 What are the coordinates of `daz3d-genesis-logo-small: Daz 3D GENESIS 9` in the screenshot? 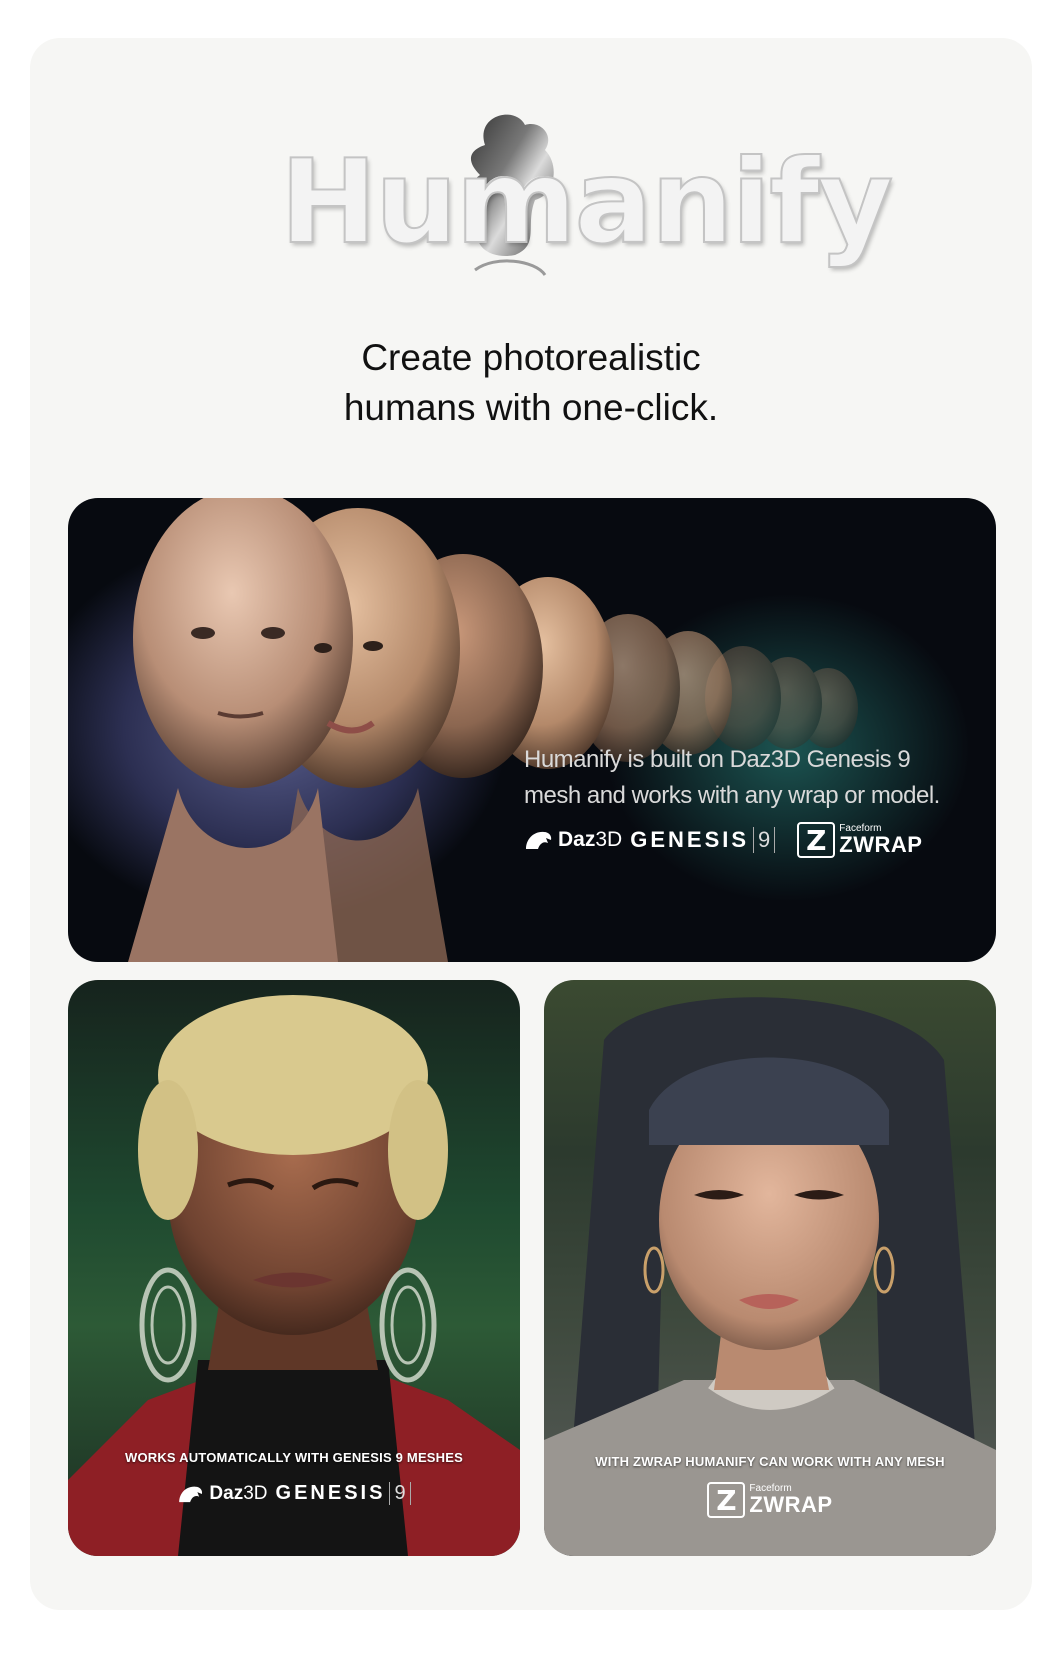 It's located at (294, 1493).